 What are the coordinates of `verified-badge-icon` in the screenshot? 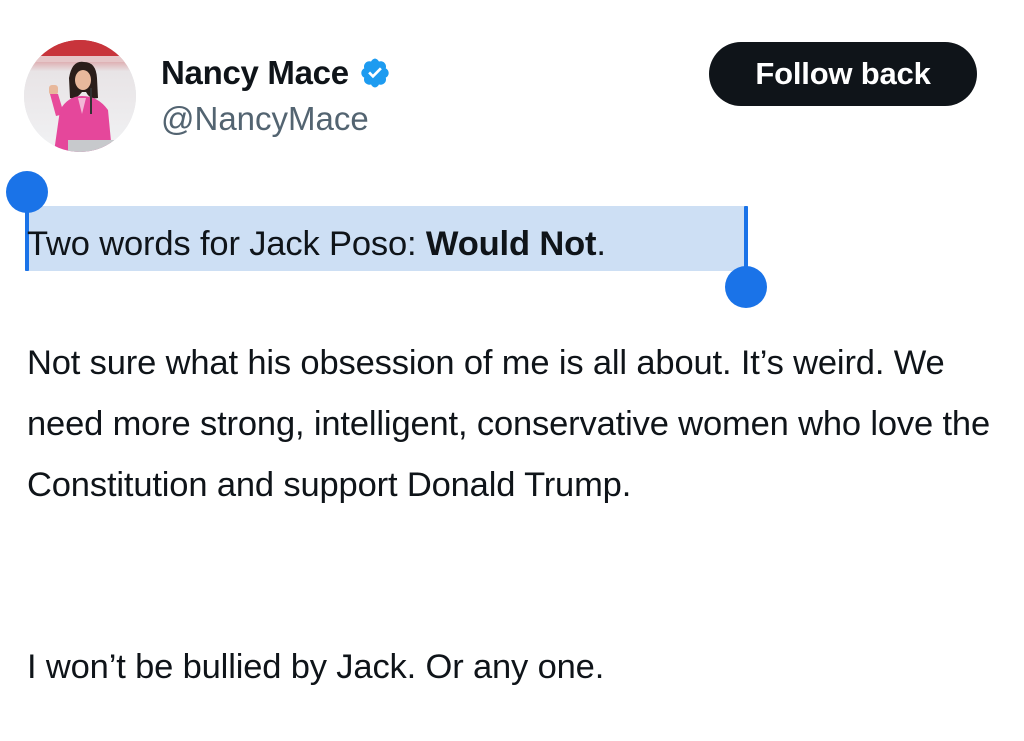 It's located at (375, 73).